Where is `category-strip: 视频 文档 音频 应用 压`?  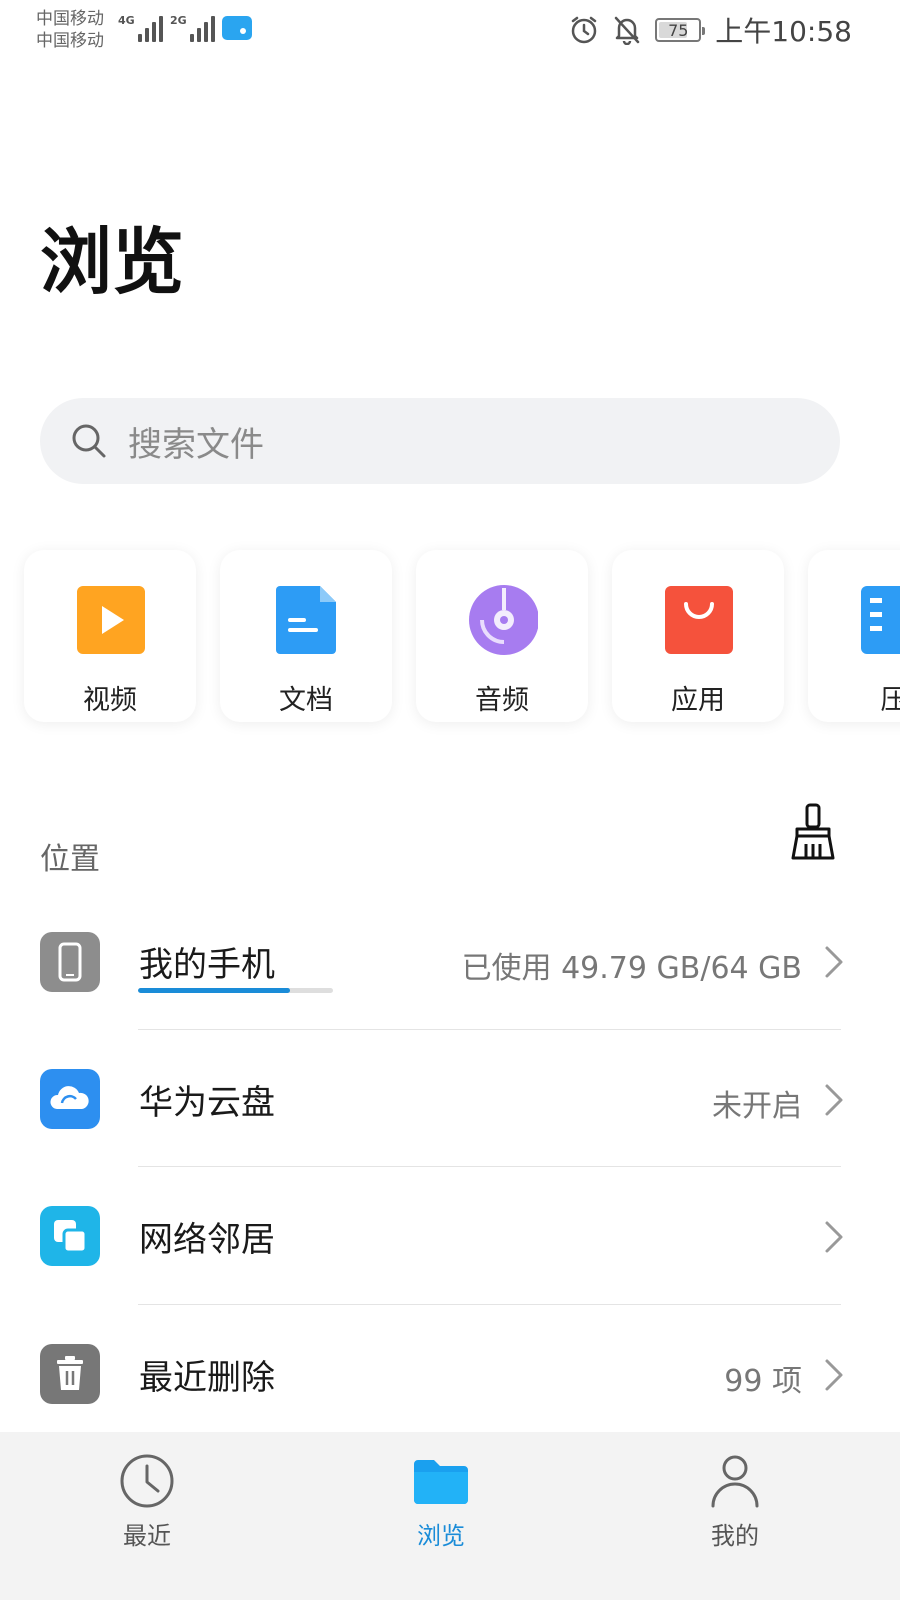
category-strip: 视频 文档 音频 应用 压 is located at coordinates (450, 640).